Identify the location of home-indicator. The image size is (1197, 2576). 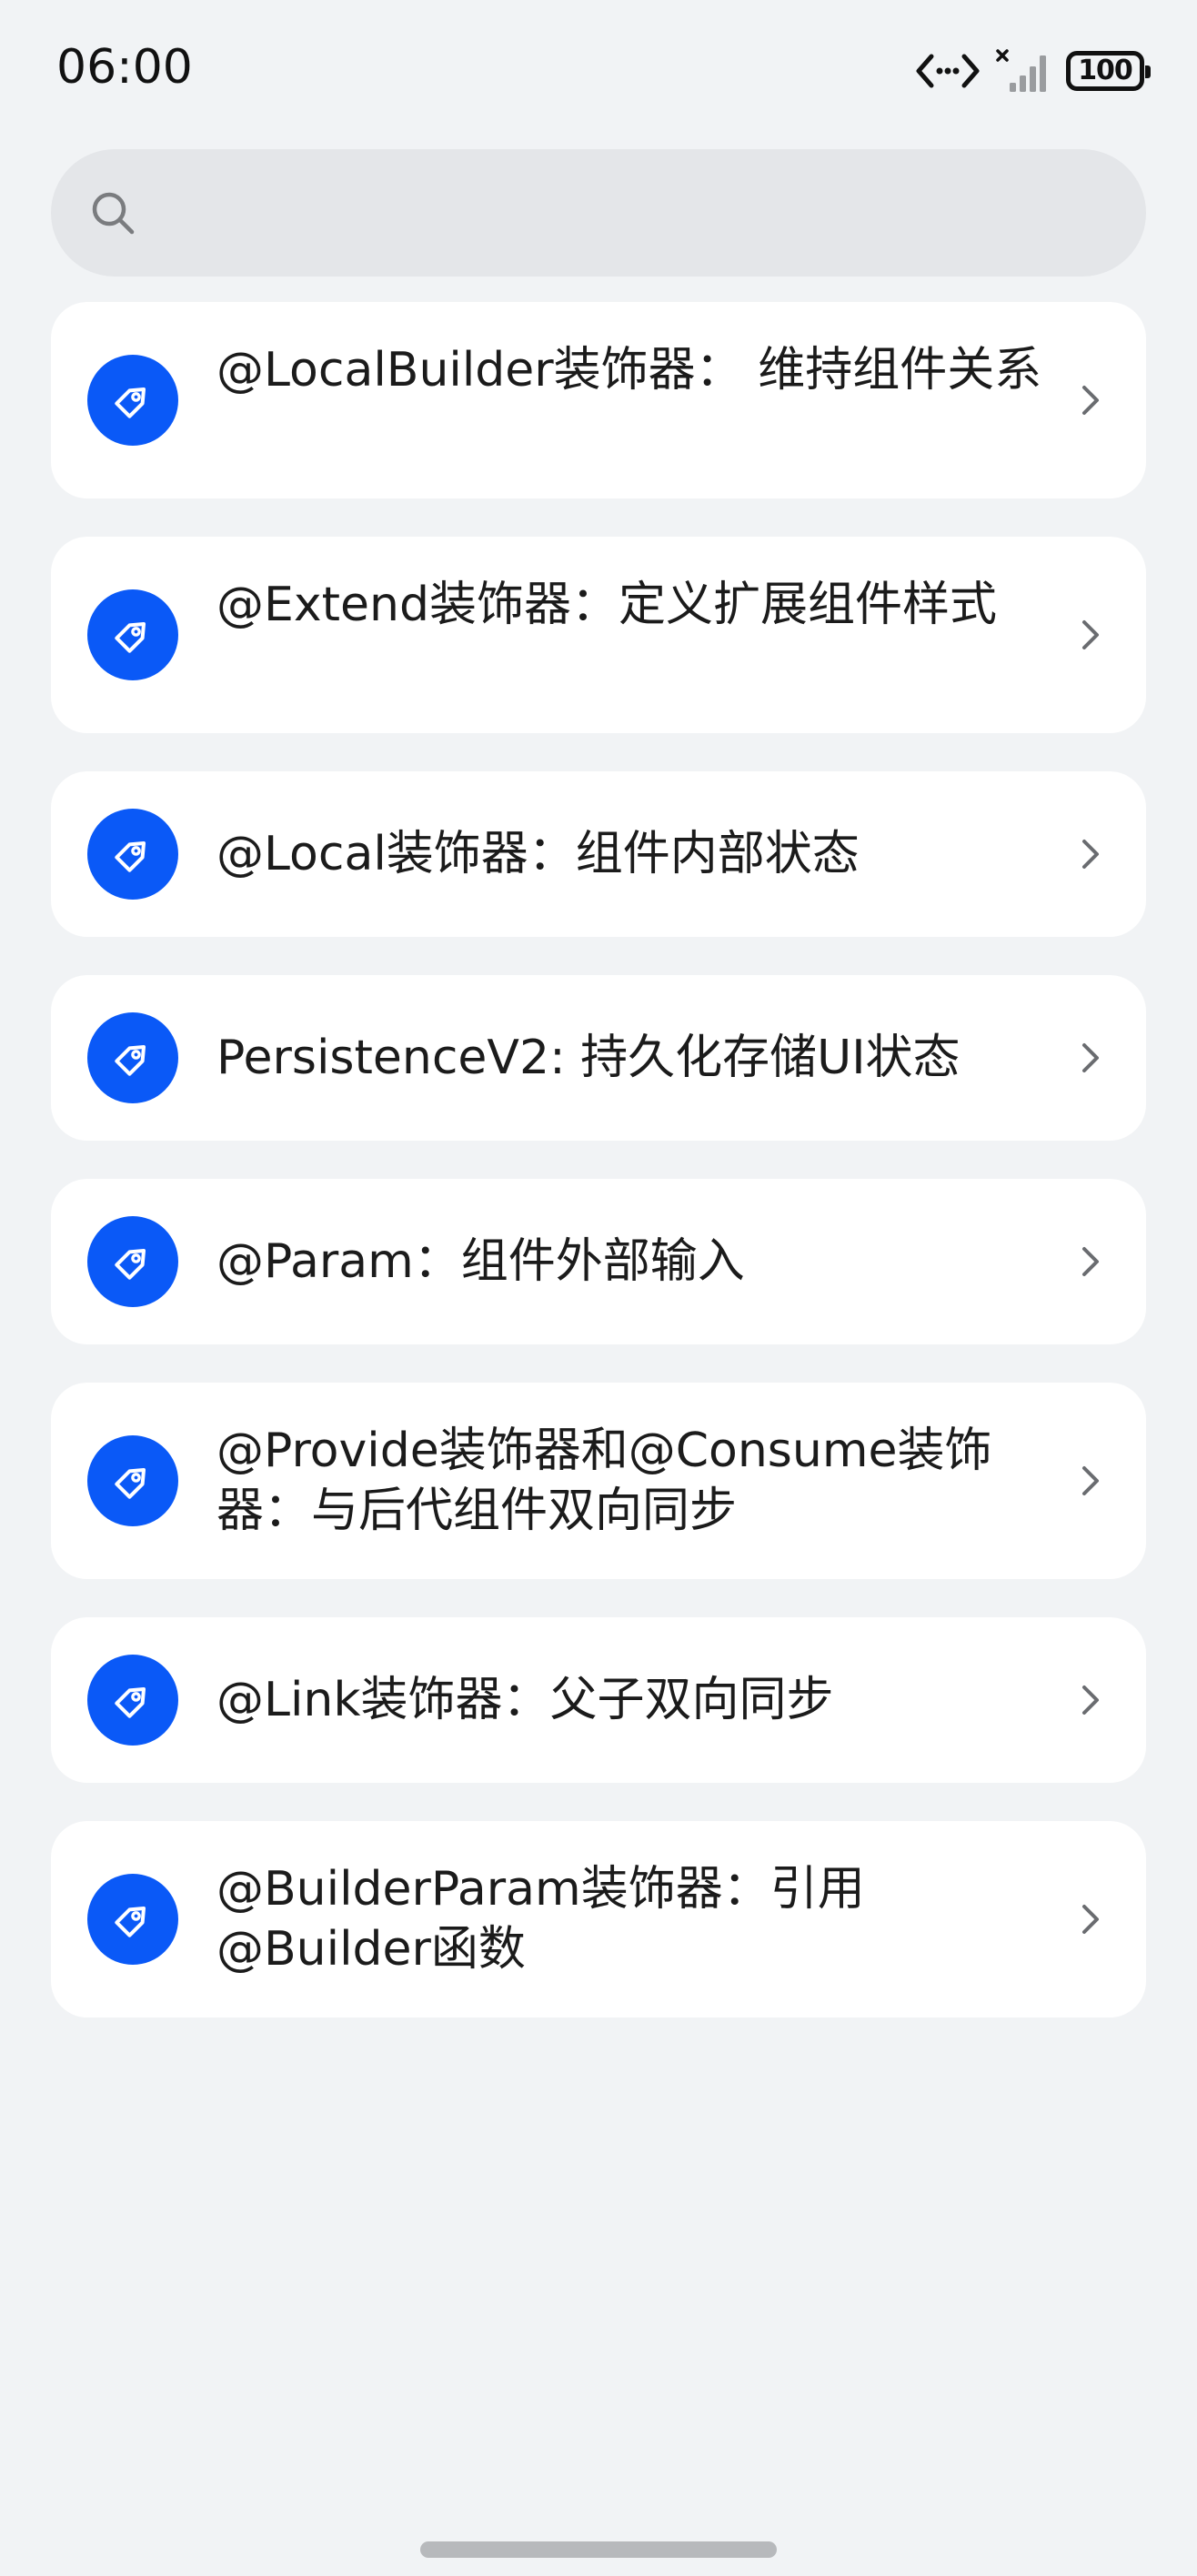
(598, 2549).